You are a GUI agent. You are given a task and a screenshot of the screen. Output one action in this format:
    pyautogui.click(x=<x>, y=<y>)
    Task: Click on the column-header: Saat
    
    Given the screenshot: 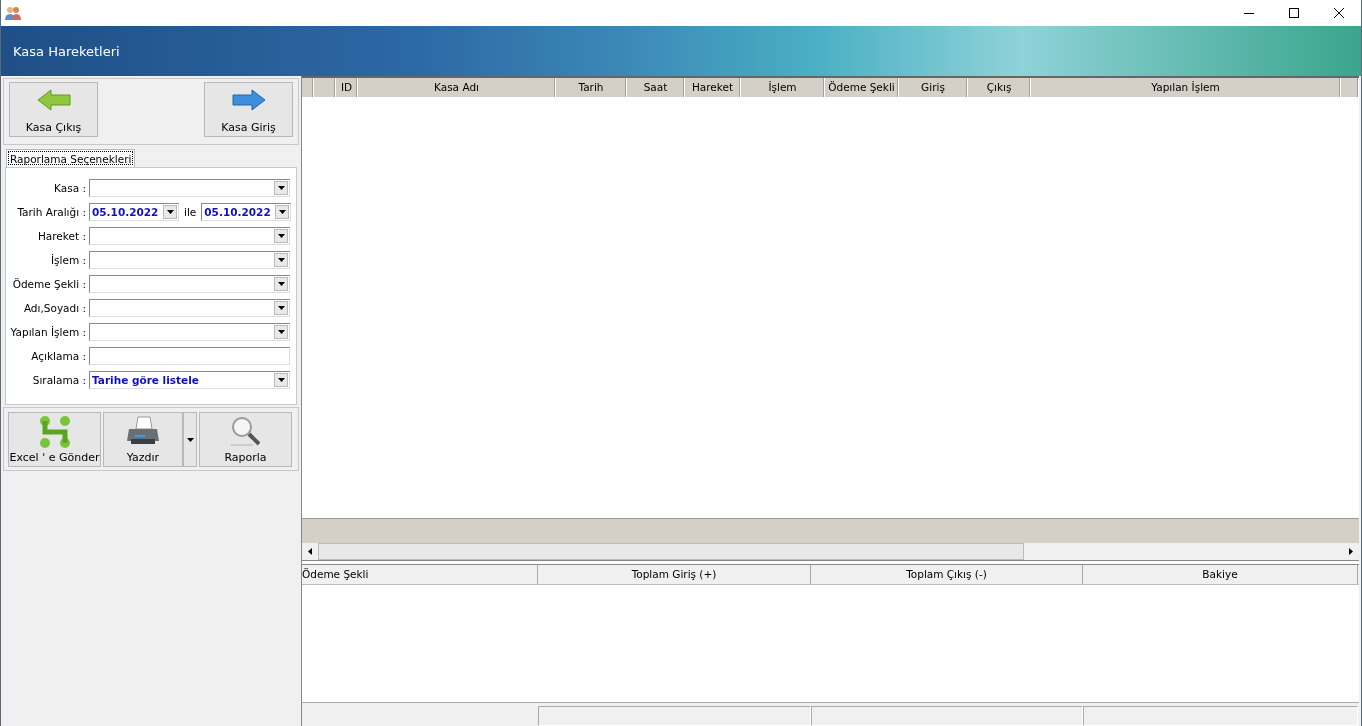 What is the action you would take?
    pyautogui.click(x=656, y=87)
    